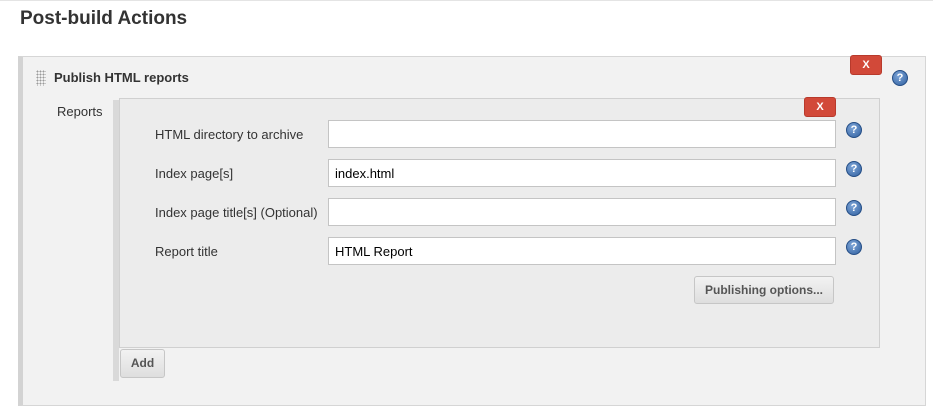  I want to click on index-page-titles-label: Index page title[s] (Optional), so click(236, 212).